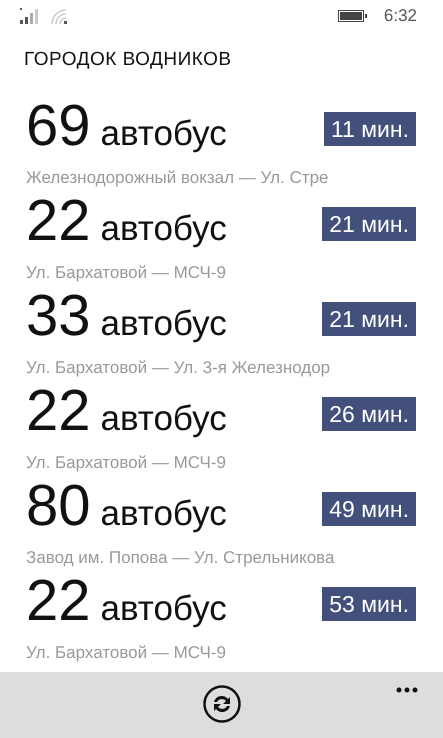 The height and width of the screenshot is (738, 443). I want to click on route-number: 69, so click(58, 126).